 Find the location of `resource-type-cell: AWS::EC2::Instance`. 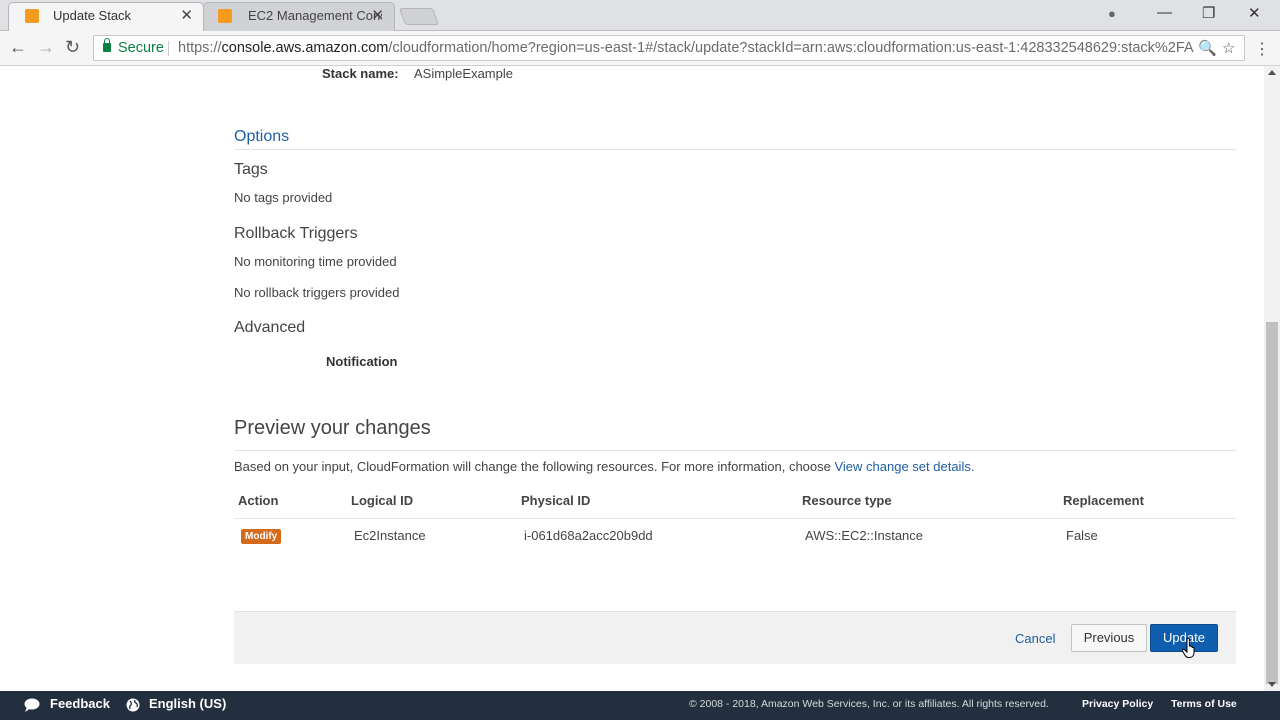

resource-type-cell: AWS::EC2::Instance is located at coordinates (864, 535).